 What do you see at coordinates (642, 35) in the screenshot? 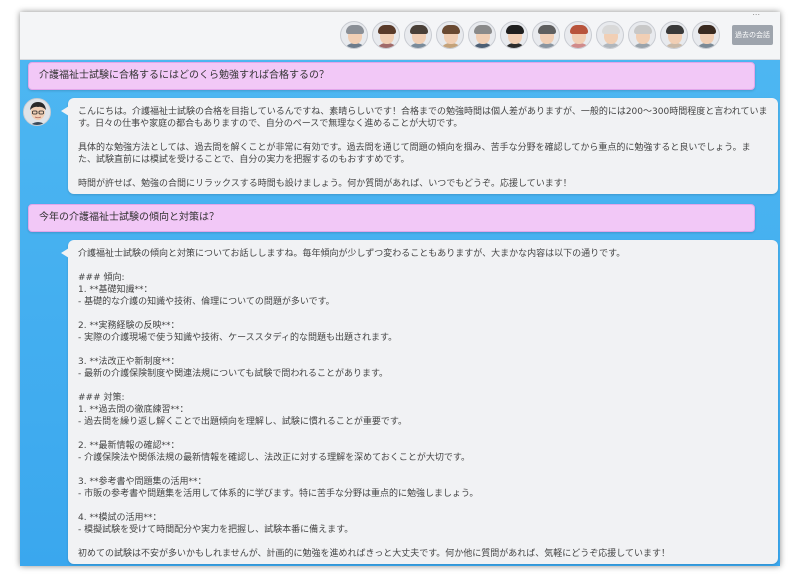
I see `avatar-character-10-icon` at bounding box center [642, 35].